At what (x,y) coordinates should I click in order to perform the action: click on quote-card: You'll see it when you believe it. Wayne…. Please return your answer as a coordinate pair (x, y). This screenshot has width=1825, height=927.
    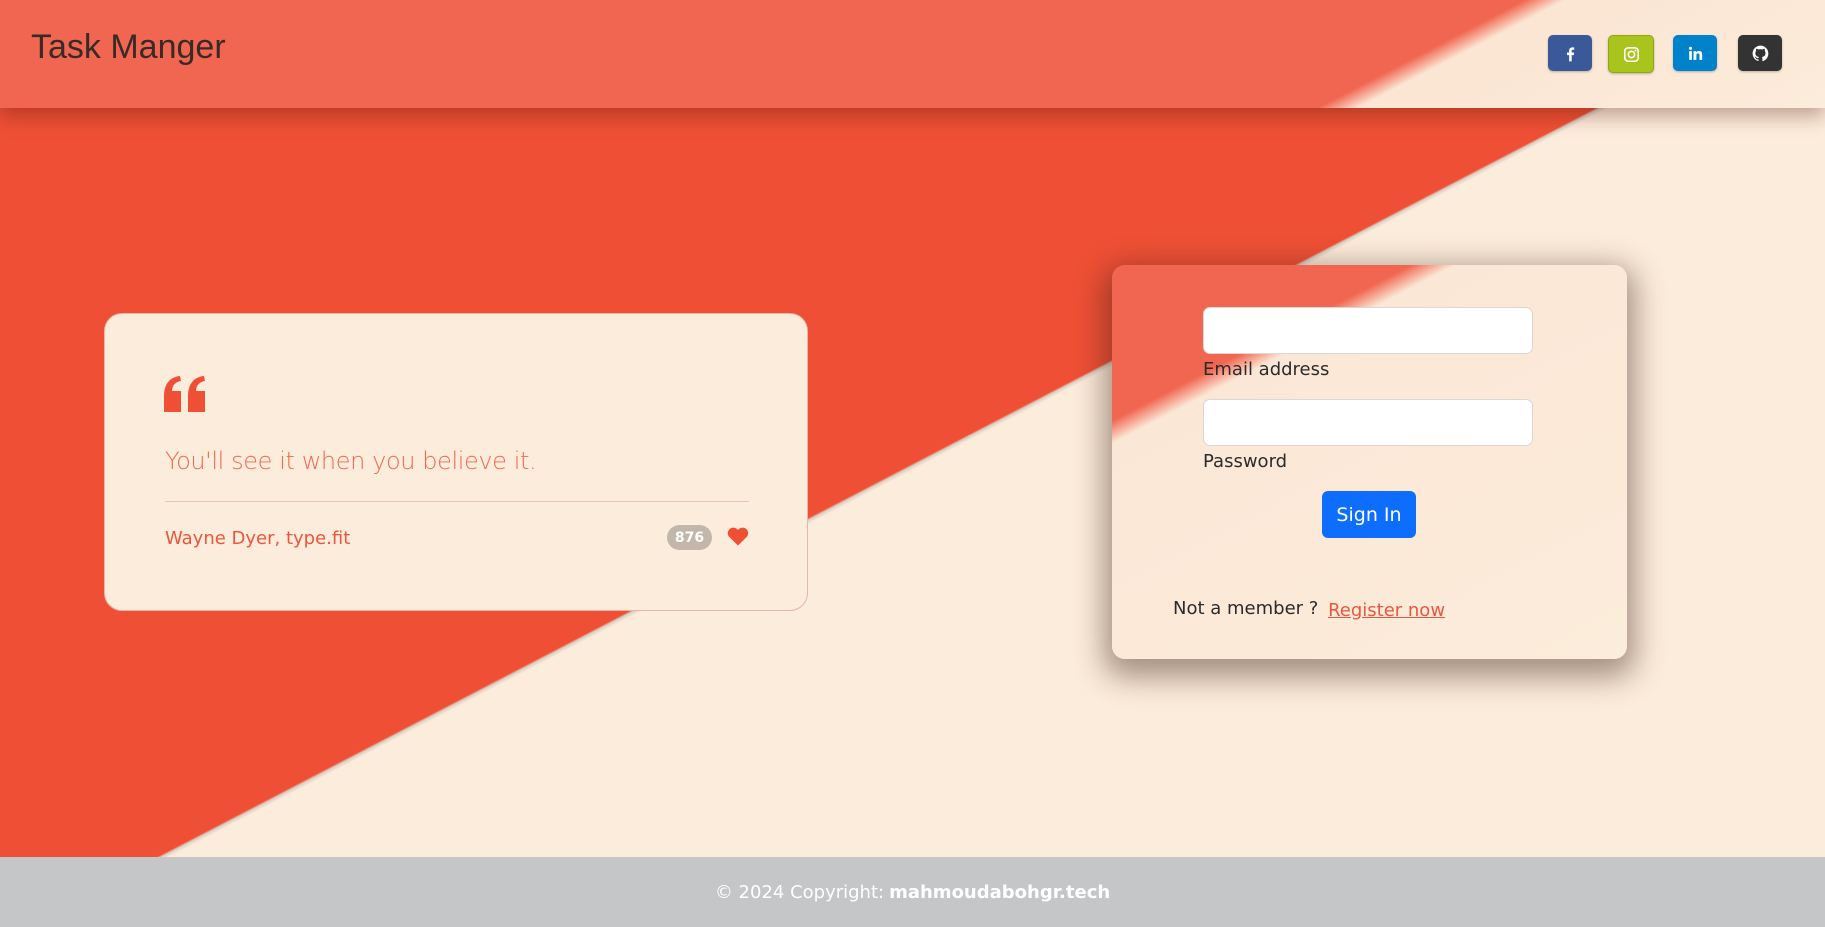
    Looking at the image, I should click on (456, 462).